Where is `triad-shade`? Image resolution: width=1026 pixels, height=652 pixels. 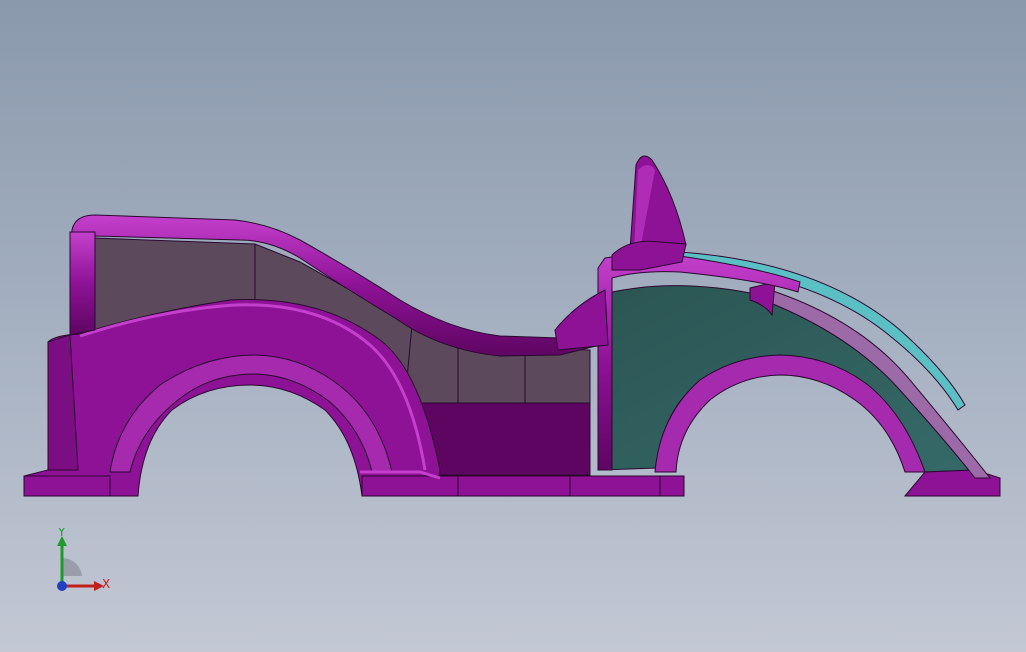 triad-shade is located at coordinates (72, 566).